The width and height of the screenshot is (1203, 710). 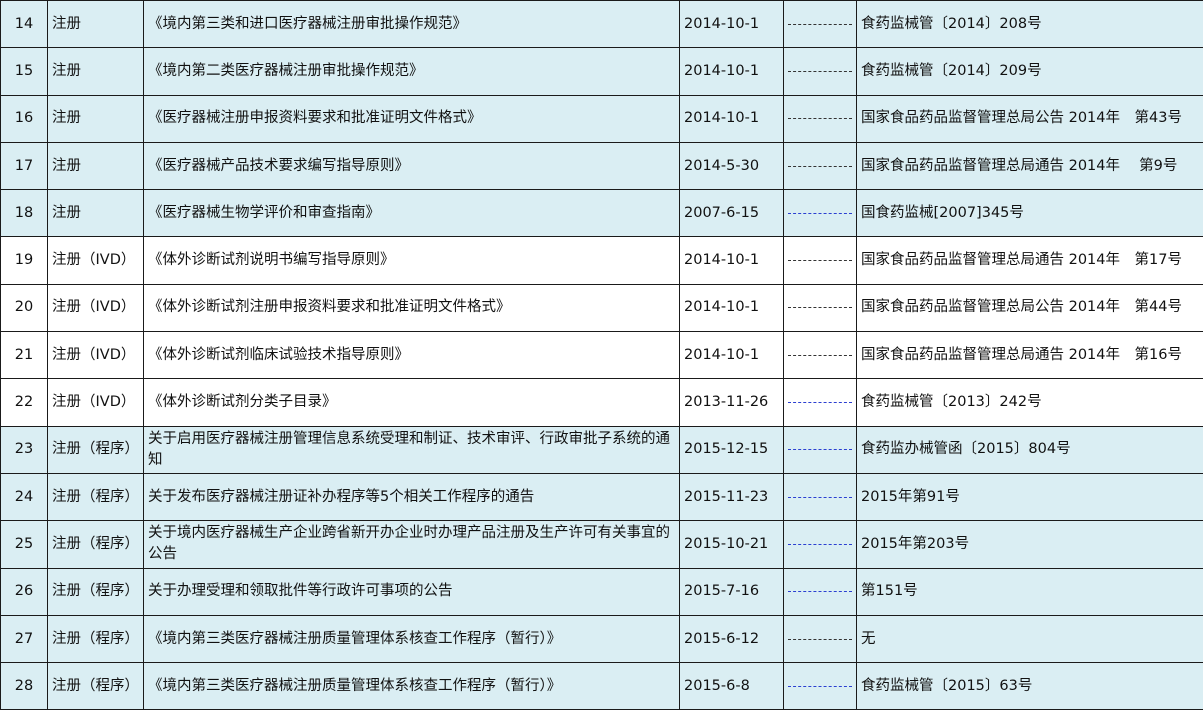 I want to click on document-title-cell: 《体外诊断试剂临床试验技术指导原则》, so click(x=411, y=355).